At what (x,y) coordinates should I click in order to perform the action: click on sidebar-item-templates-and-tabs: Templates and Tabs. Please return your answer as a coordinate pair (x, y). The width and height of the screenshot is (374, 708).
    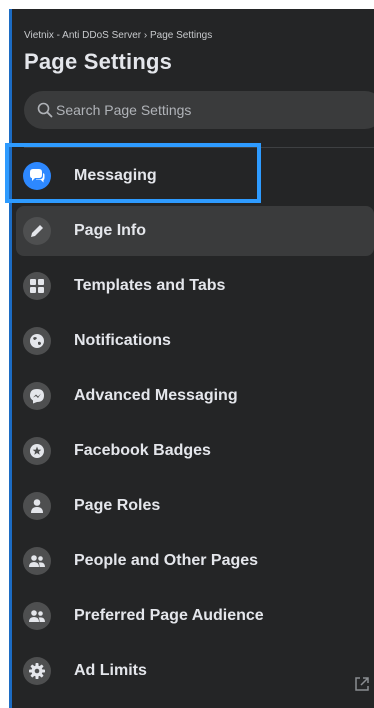
    Looking at the image, I should click on (195, 286).